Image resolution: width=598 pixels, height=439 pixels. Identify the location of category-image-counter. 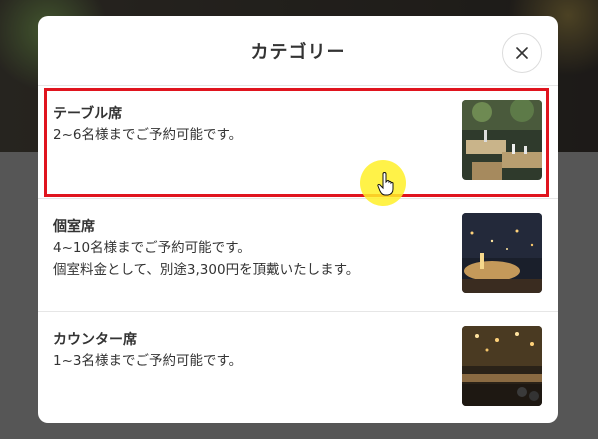
(502, 366).